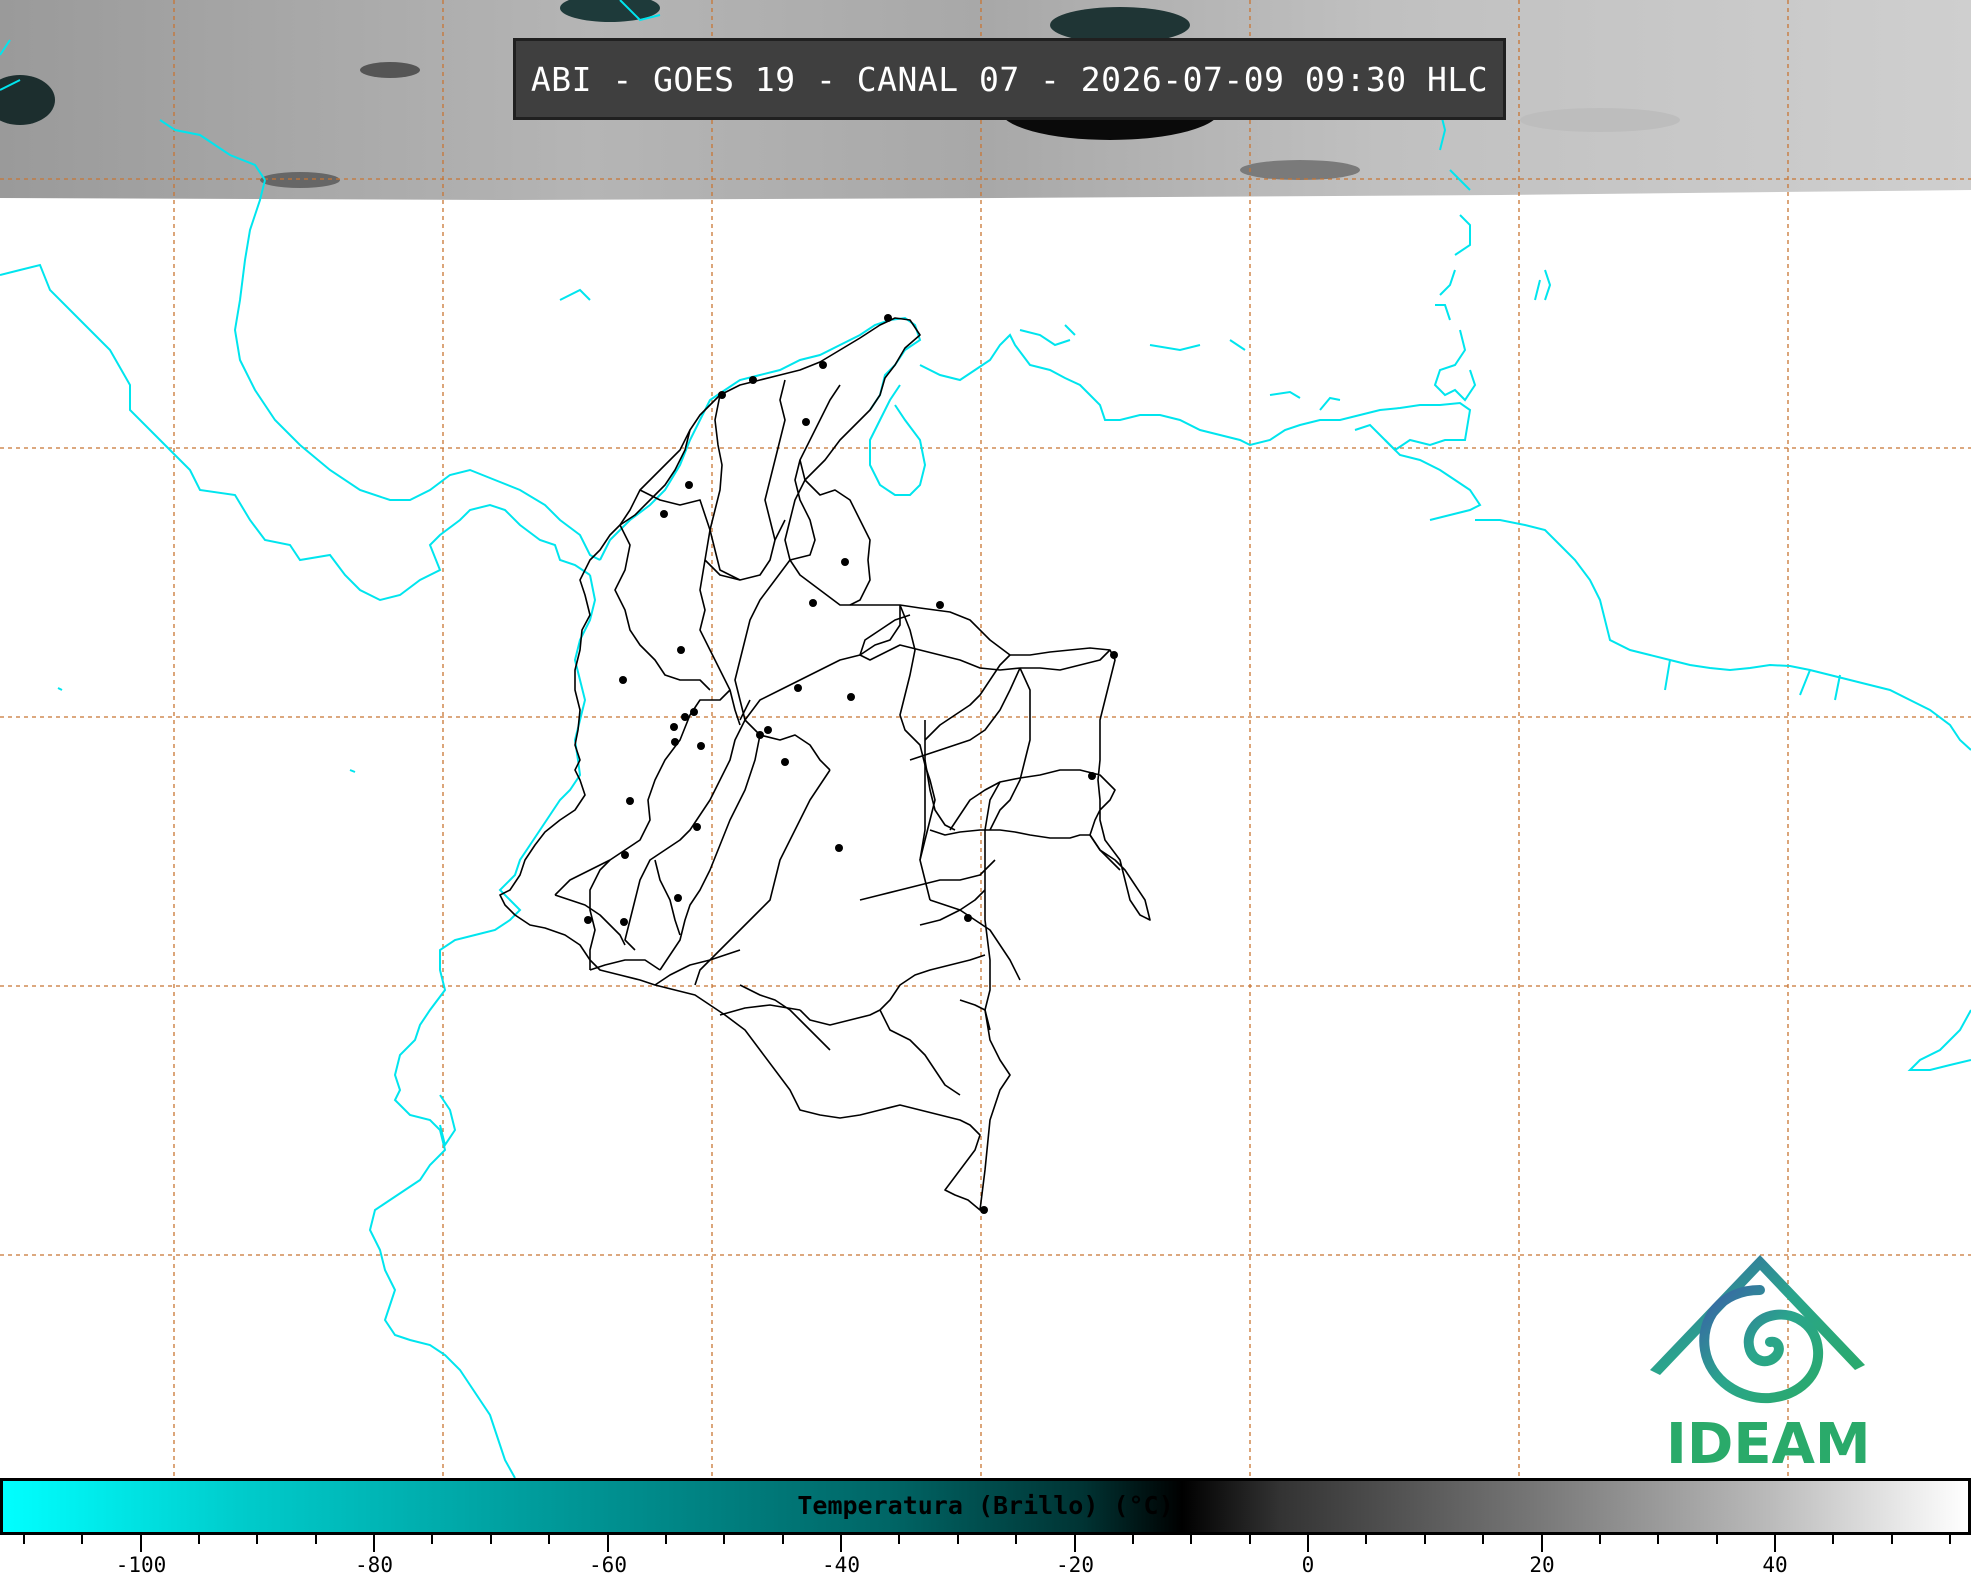 This screenshot has width=1971, height=1577. What do you see at coordinates (608, 1565) in the screenshot?
I see `colorbar-tick-label: -60` at bounding box center [608, 1565].